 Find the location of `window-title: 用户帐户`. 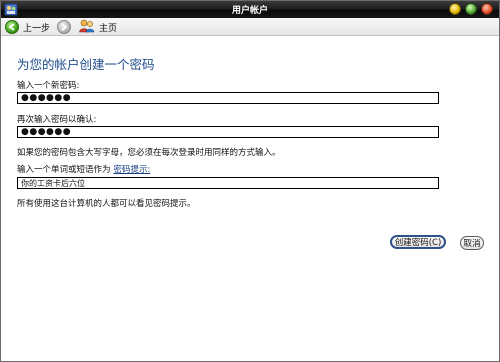

window-title: 用户帐户 is located at coordinates (249, 11).